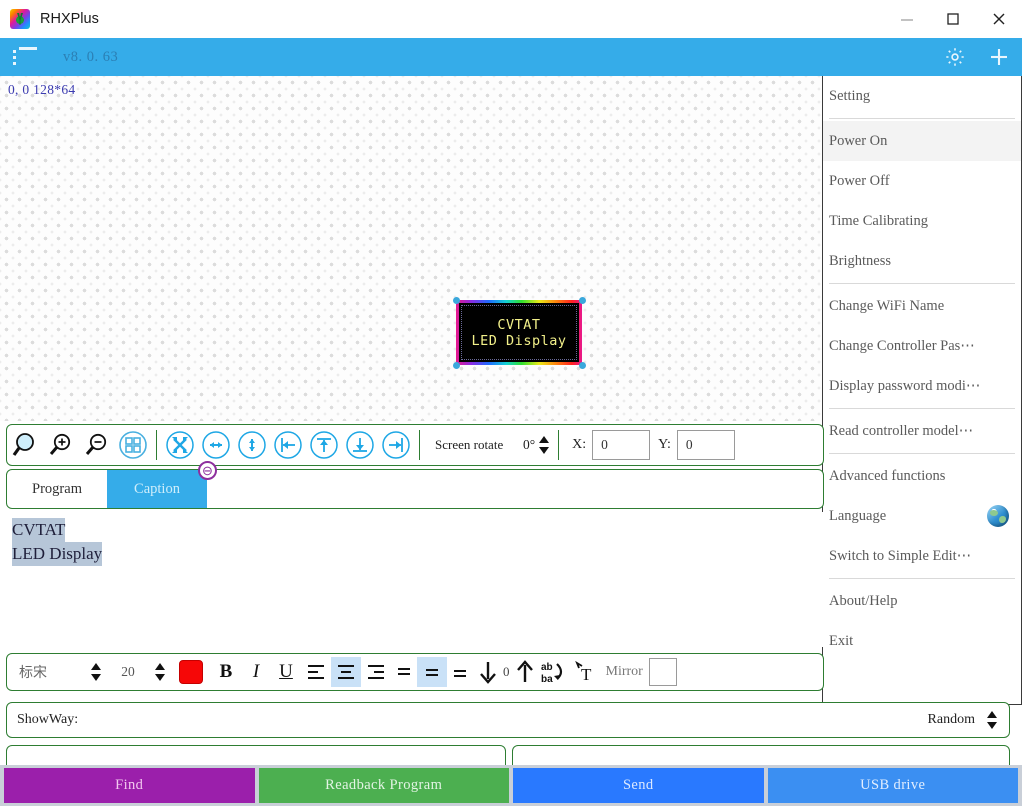 This screenshot has height=806, width=1022. What do you see at coordinates (252, 445) in the screenshot?
I see `fit-height-icon` at bounding box center [252, 445].